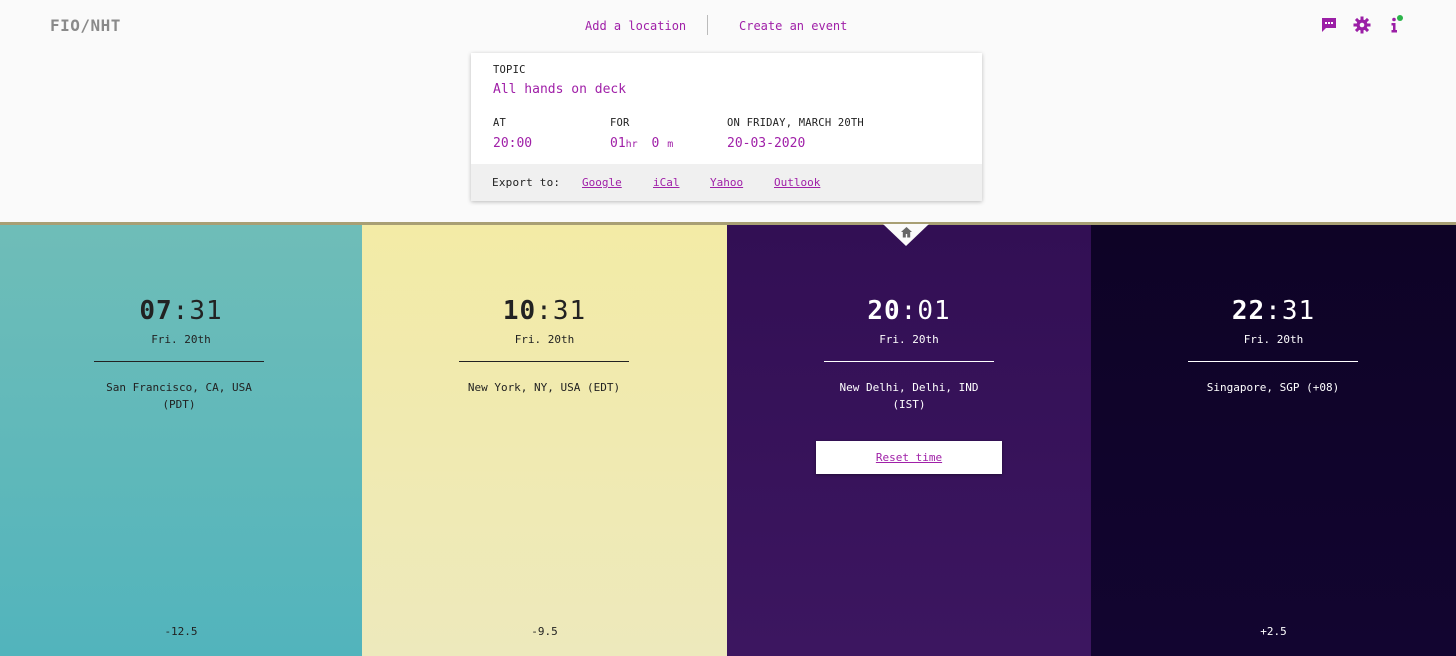 This screenshot has height=656, width=1456. I want to click on export-ical-link: iCal, so click(666, 182).